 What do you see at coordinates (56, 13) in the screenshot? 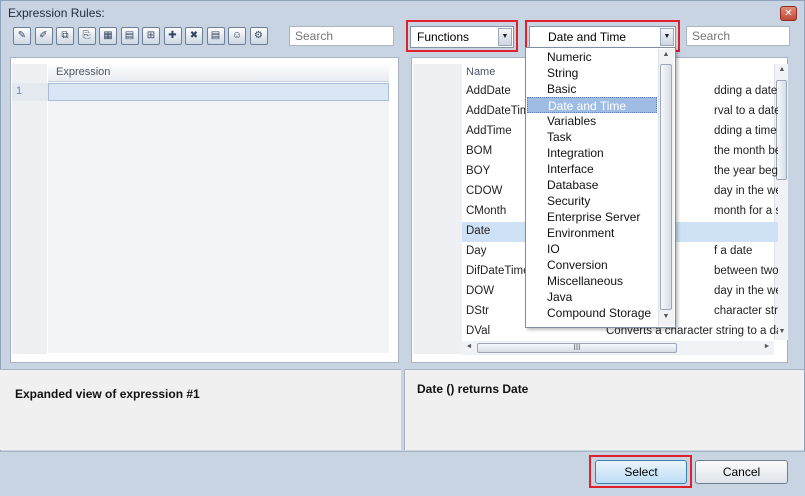
I see `dialog-title: Expression Rules:` at bounding box center [56, 13].